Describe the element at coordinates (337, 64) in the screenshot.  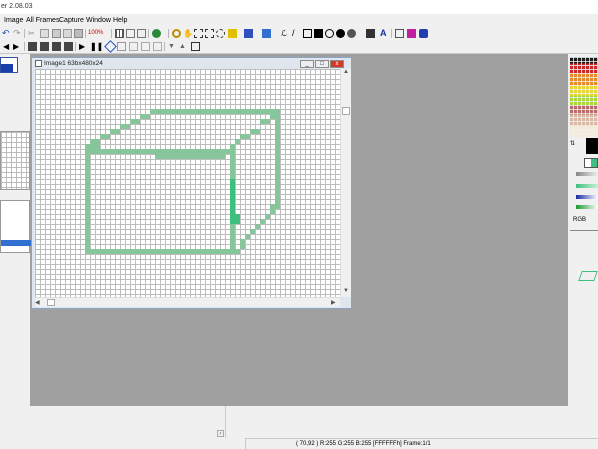
I see `close-button: x` at that location.